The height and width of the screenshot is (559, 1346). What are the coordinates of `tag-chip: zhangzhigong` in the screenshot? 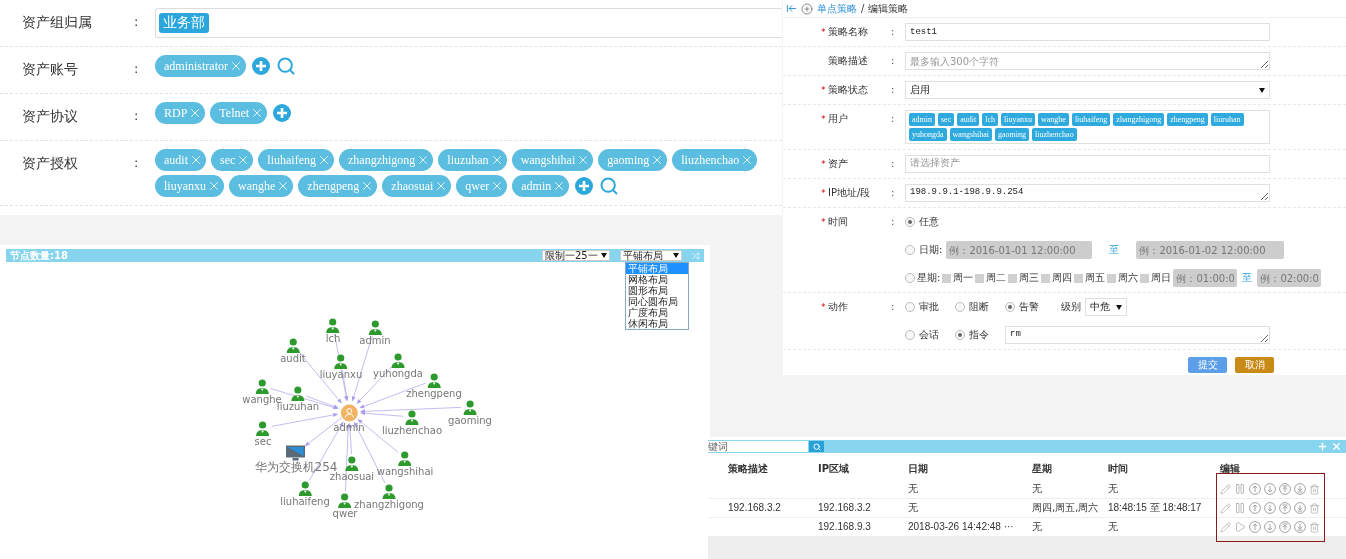 It's located at (386, 160).